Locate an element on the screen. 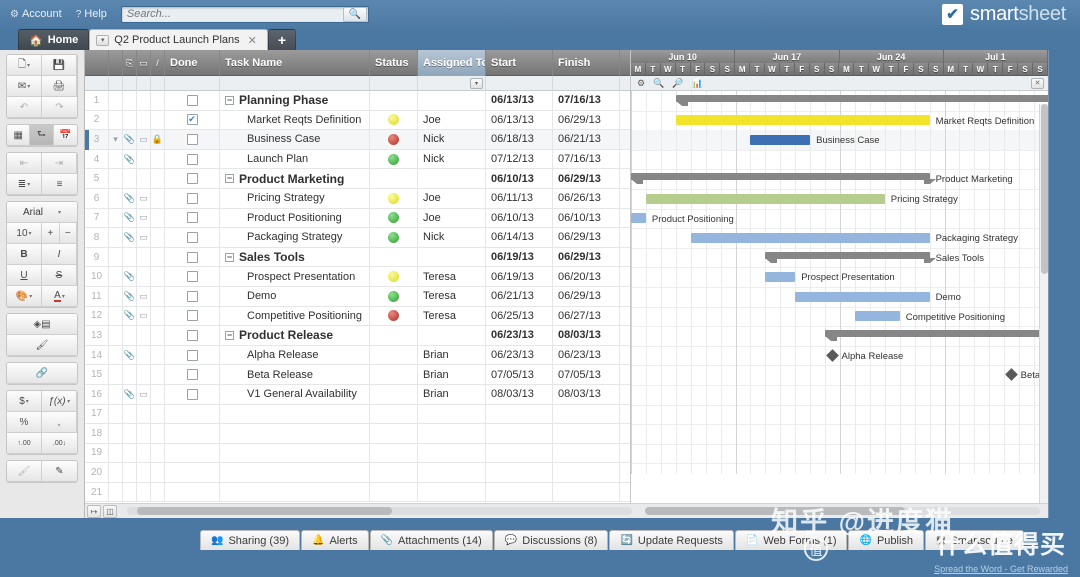 This screenshot has width=1080, height=577. lock-icon: 🔒 is located at coordinates (157, 139).